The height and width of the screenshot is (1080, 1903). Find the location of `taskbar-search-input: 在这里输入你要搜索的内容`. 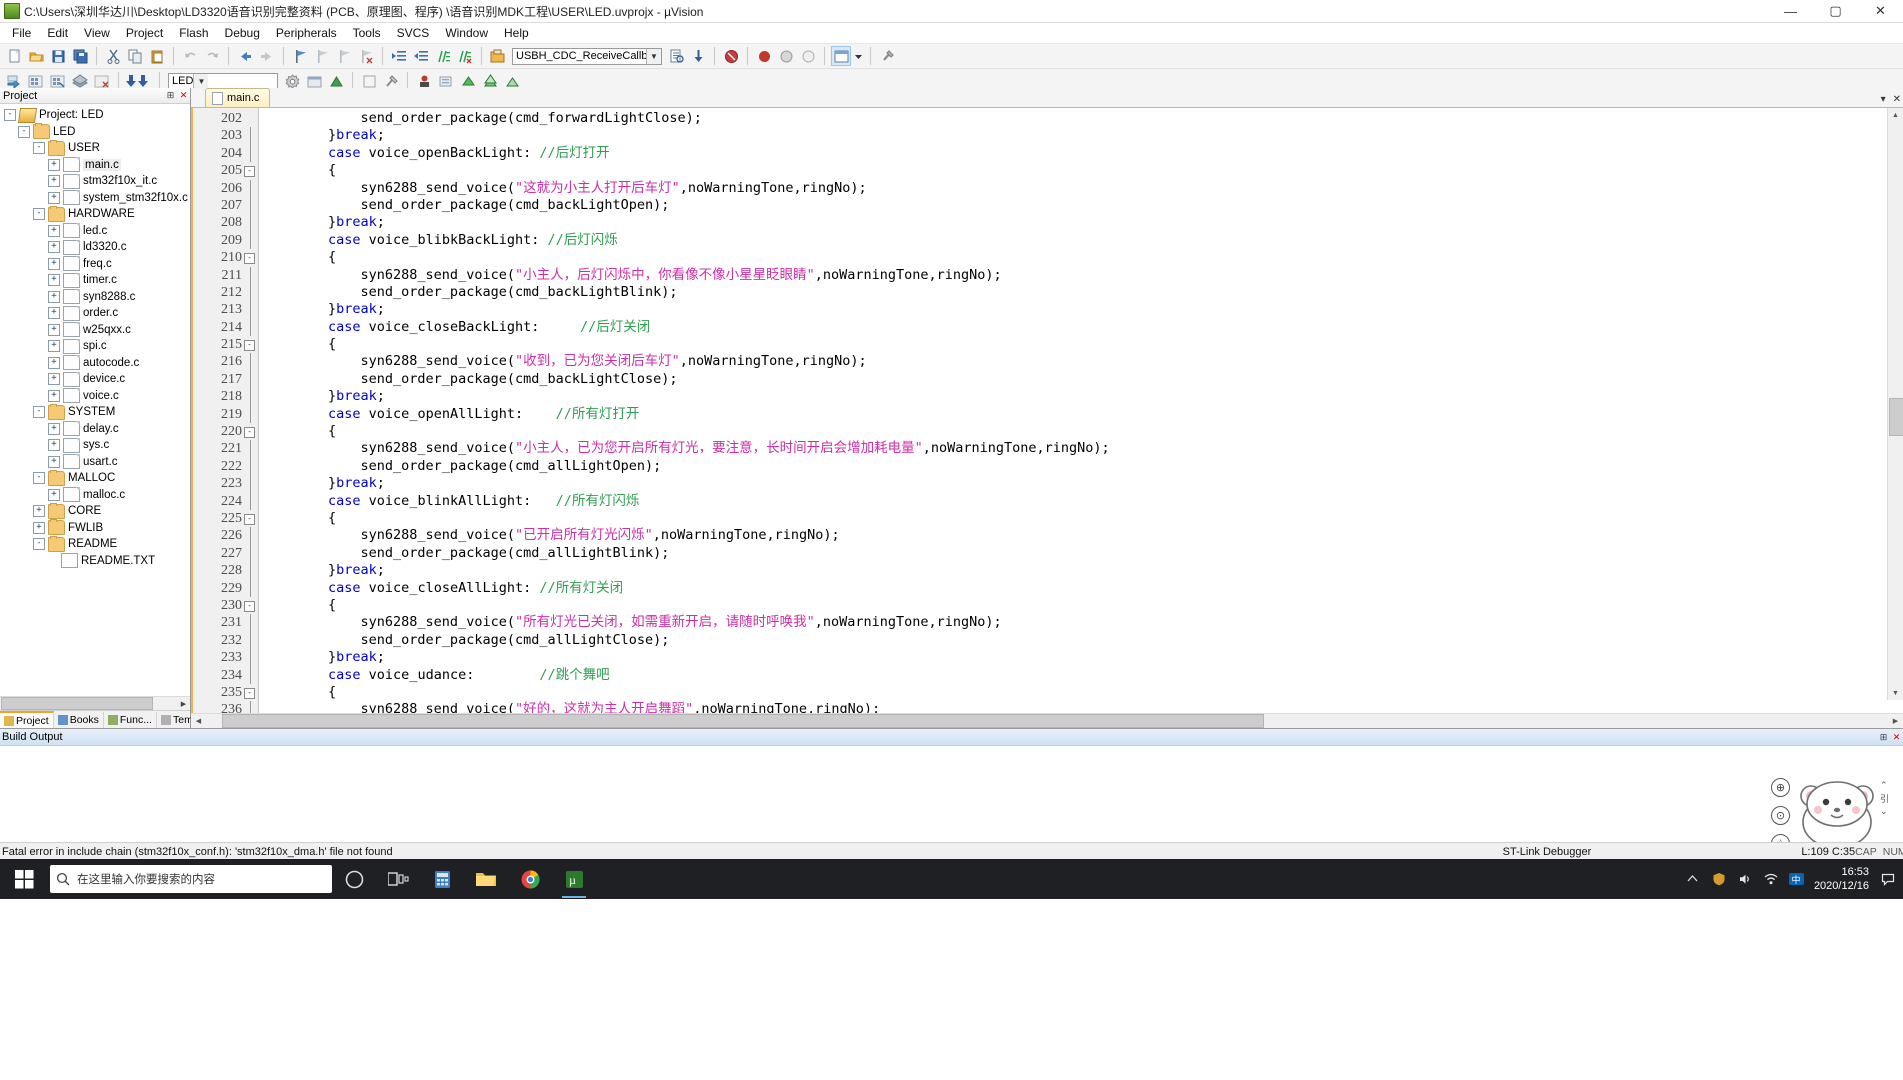

taskbar-search-input: 在这里输入你要搜索的内容 is located at coordinates (191, 879).